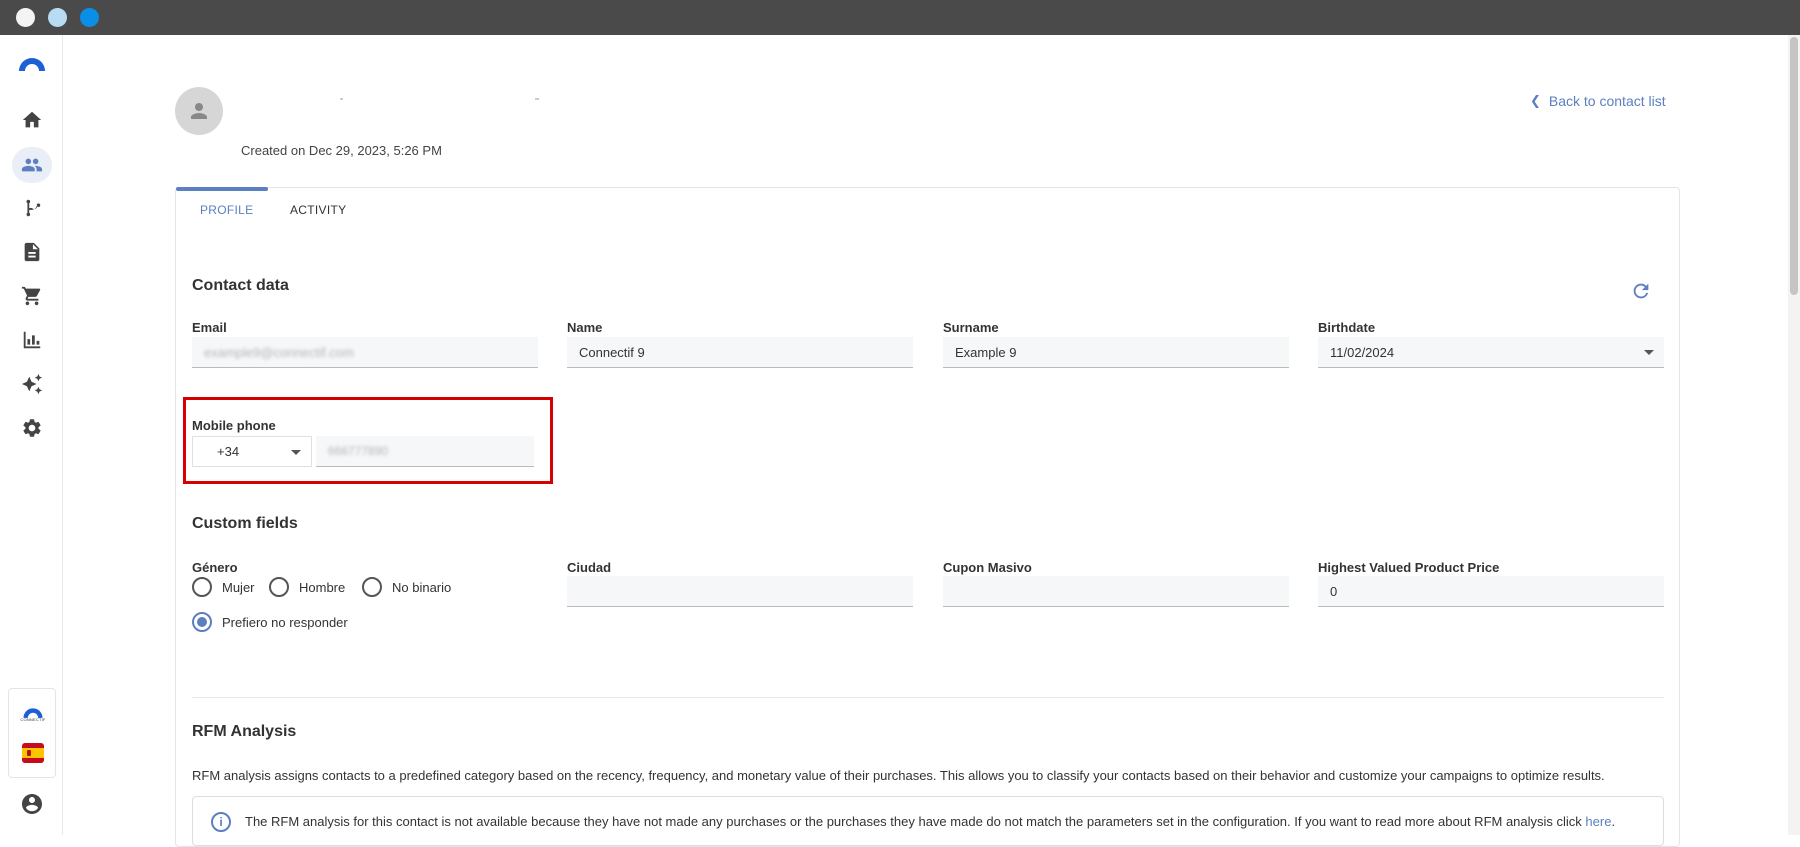 Image resolution: width=1800 pixels, height=847 pixels. What do you see at coordinates (390, 97) in the screenshot?
I see `contact-name-redacted` at bounding box center [390, 97].